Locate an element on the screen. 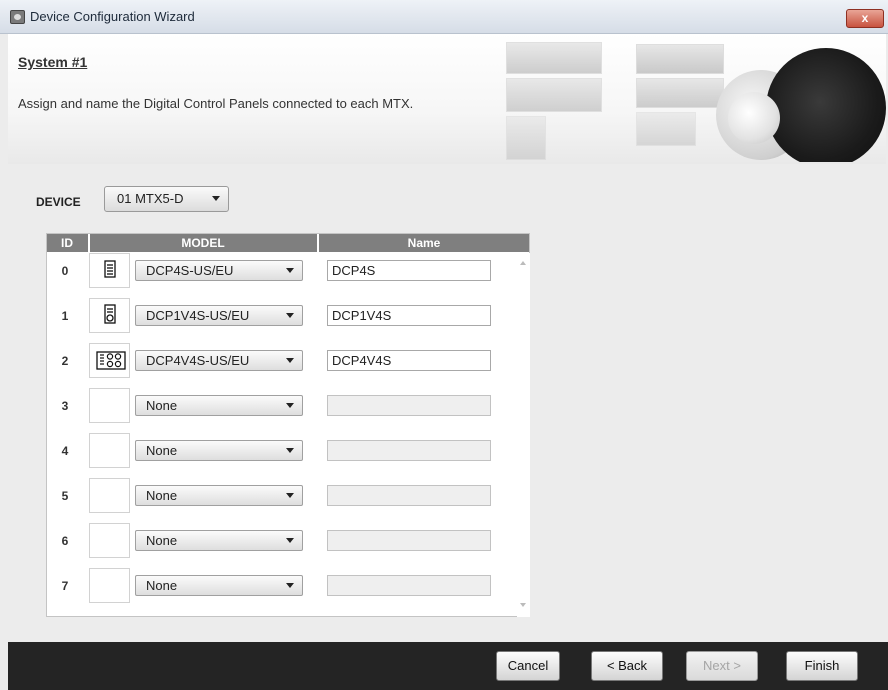  next-button: Next > is located at coordinates (722, 666).